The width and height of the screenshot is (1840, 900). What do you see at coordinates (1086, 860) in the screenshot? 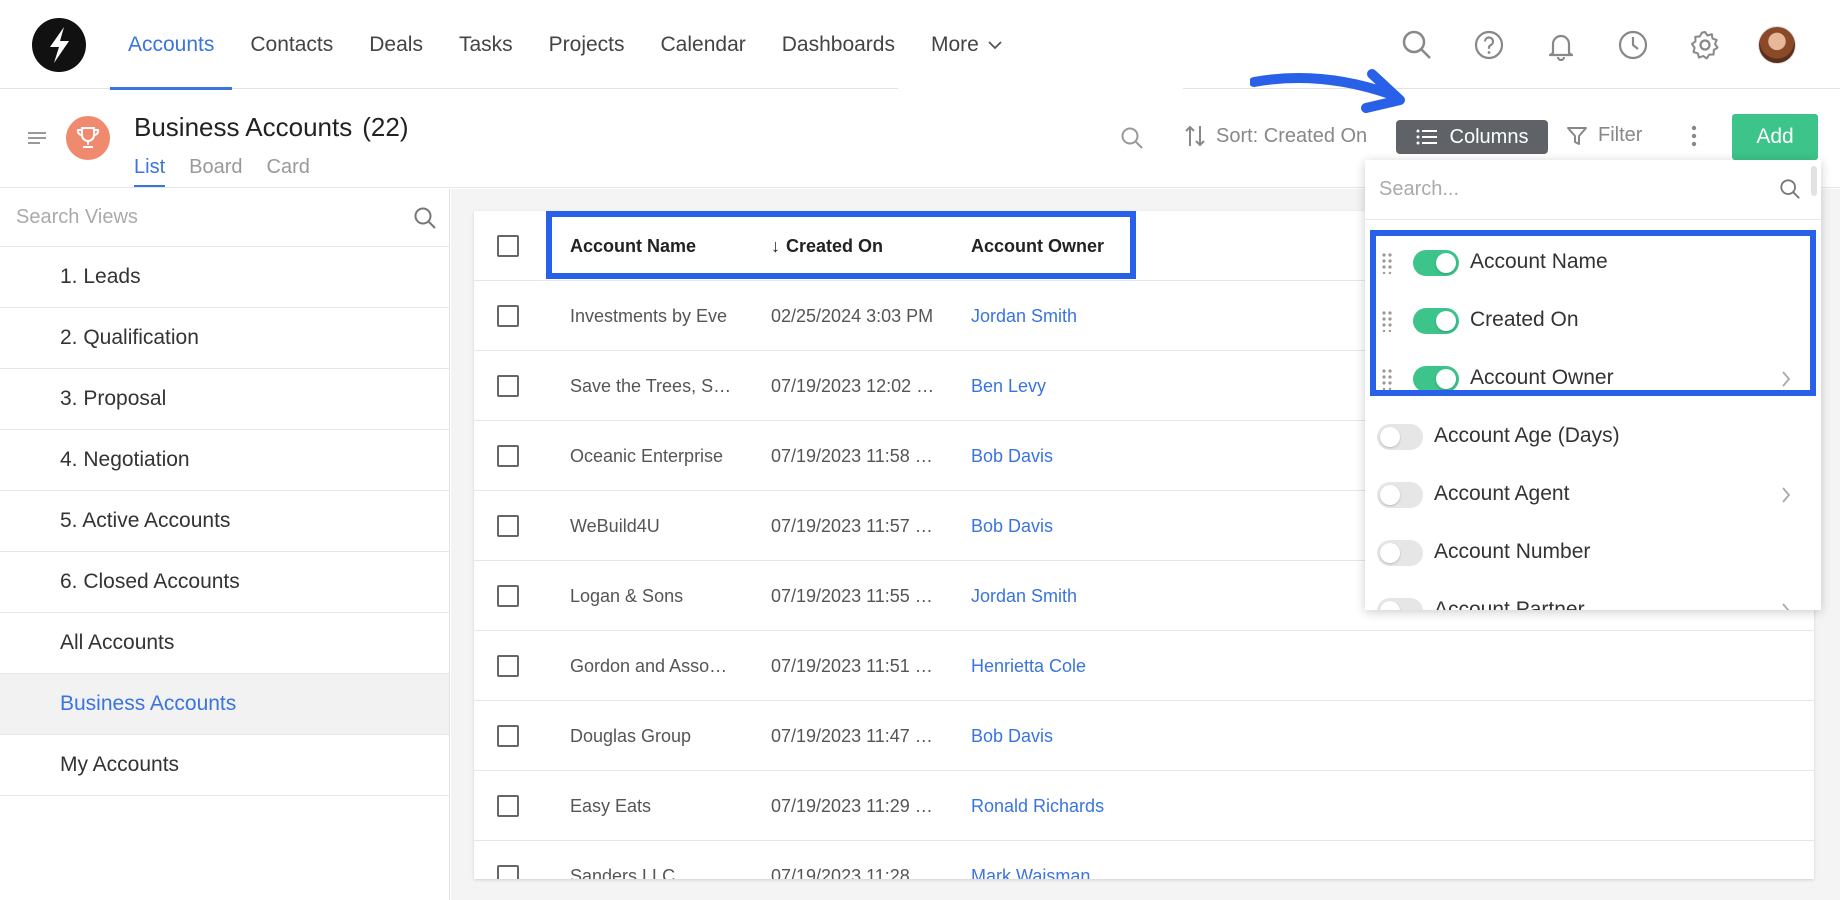
I see `account-owner-link: Mark Waisman` at bounding box center [1086, 860].